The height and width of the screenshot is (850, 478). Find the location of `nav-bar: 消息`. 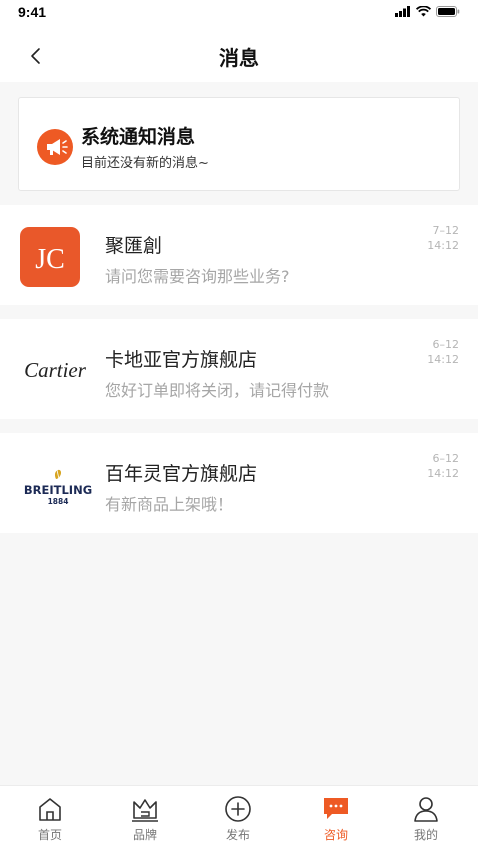

nav-bar: 消息 is located at coordinates (239, 55).